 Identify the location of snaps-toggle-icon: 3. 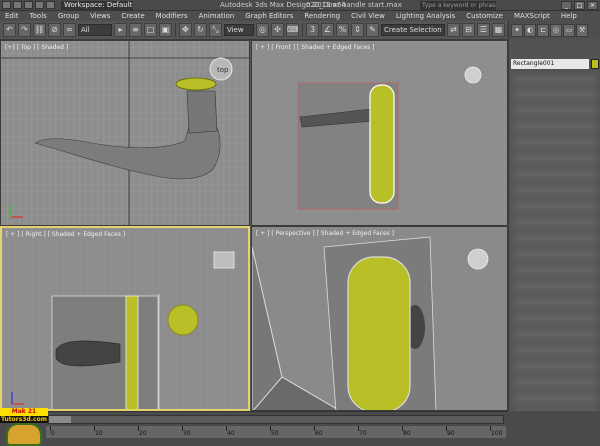
(312, 30).